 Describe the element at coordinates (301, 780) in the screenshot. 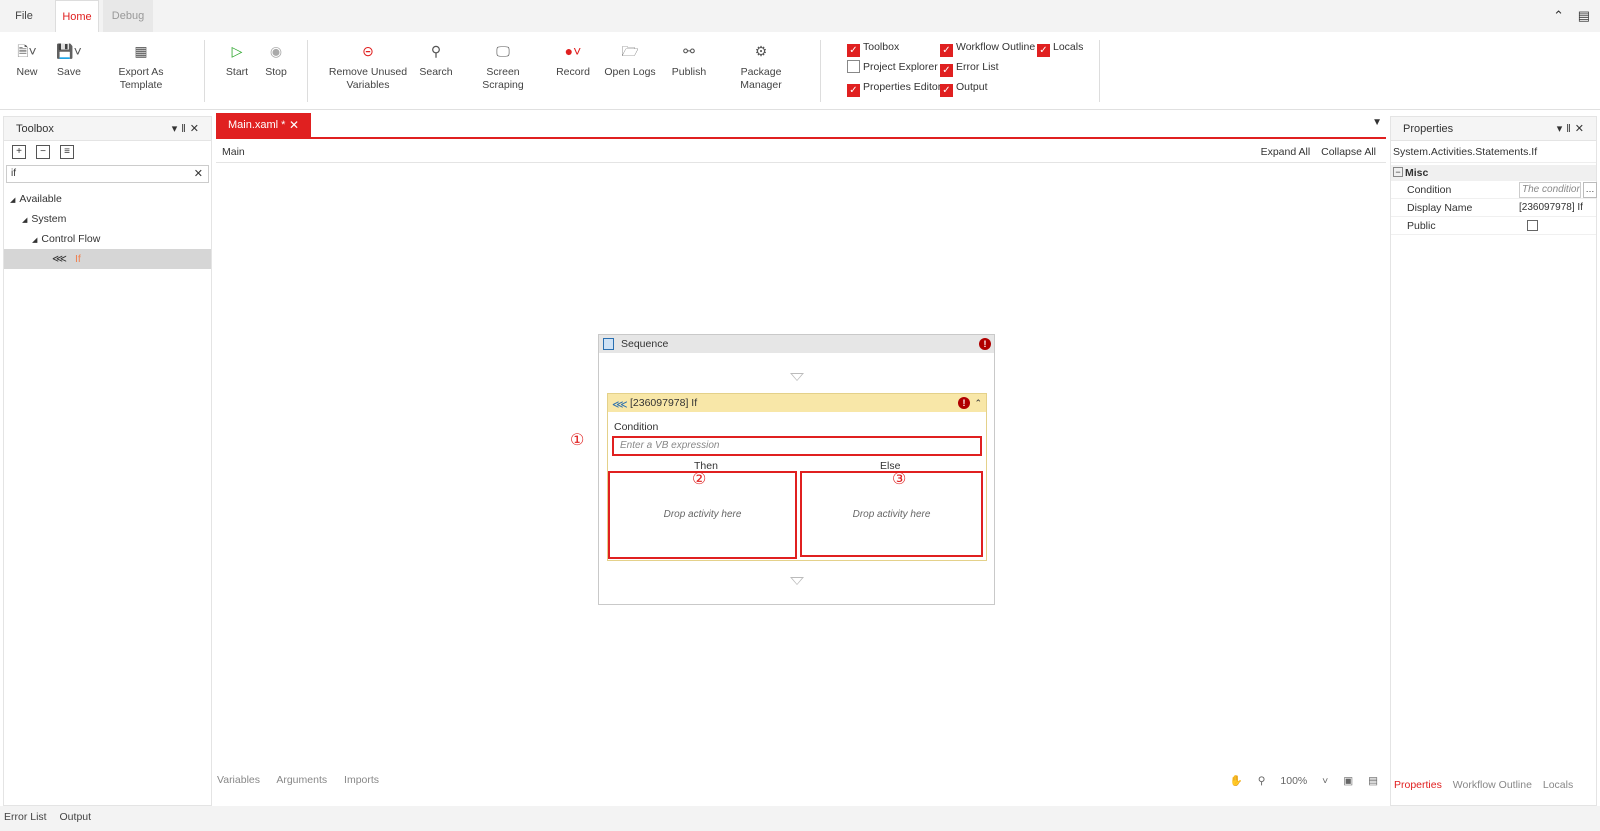

I see `arguments-tab: Arguments` at that location.